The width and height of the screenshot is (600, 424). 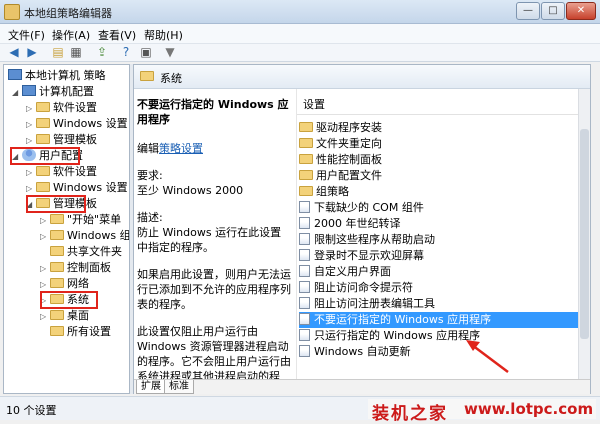 What do you see at coordinates (53, 92) in the screenshot?
I see `tree-computer-config: ◢ 计算机配置` at bounding box center [53, 92].